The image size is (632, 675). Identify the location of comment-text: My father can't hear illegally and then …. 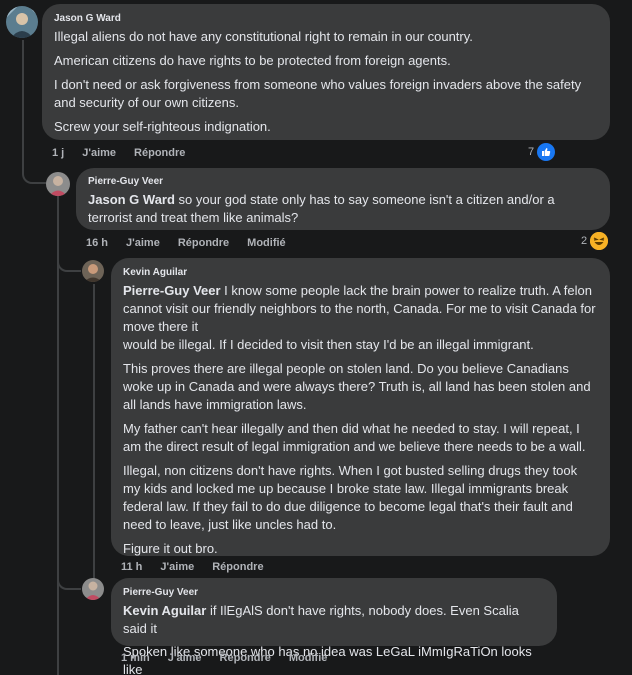
(354, 437).